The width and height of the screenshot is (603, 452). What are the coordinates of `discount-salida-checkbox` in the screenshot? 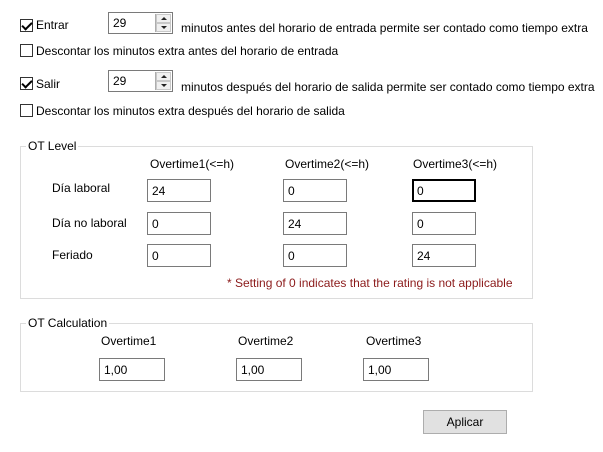 It's located at (26, 110).